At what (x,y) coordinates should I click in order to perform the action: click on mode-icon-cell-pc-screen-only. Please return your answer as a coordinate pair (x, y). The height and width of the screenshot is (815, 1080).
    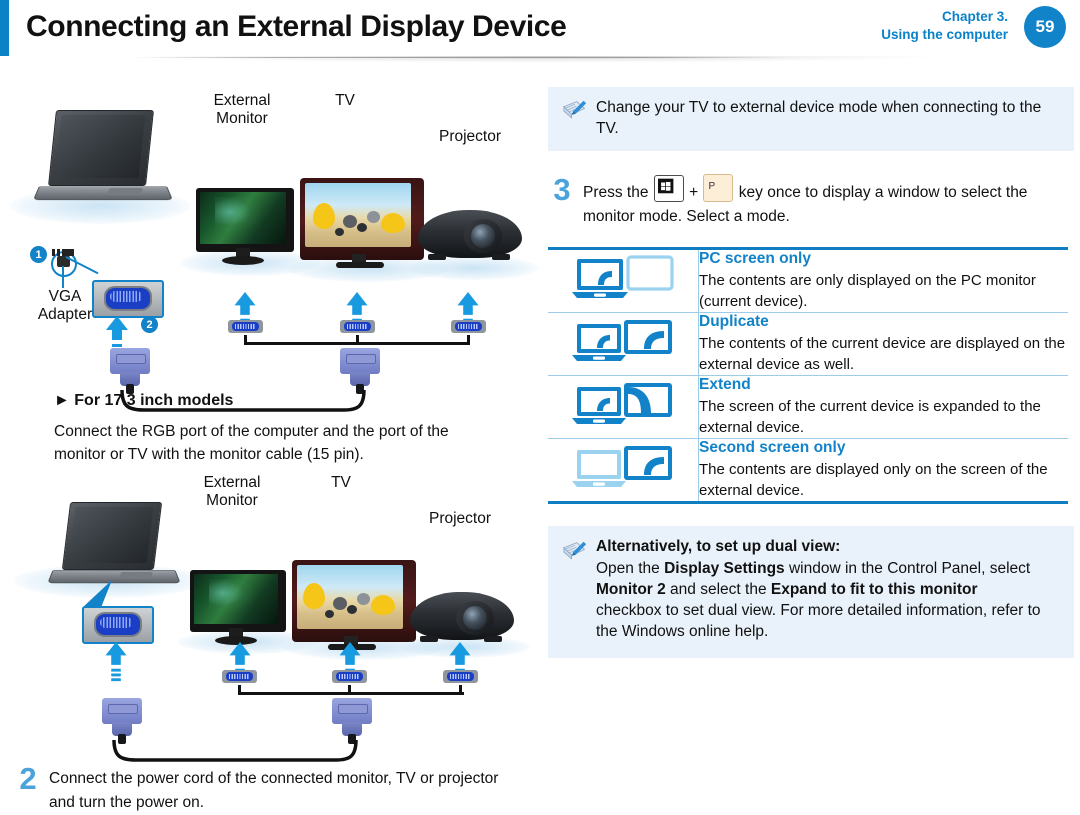
    Looking at the image, I should click on (623, 280).